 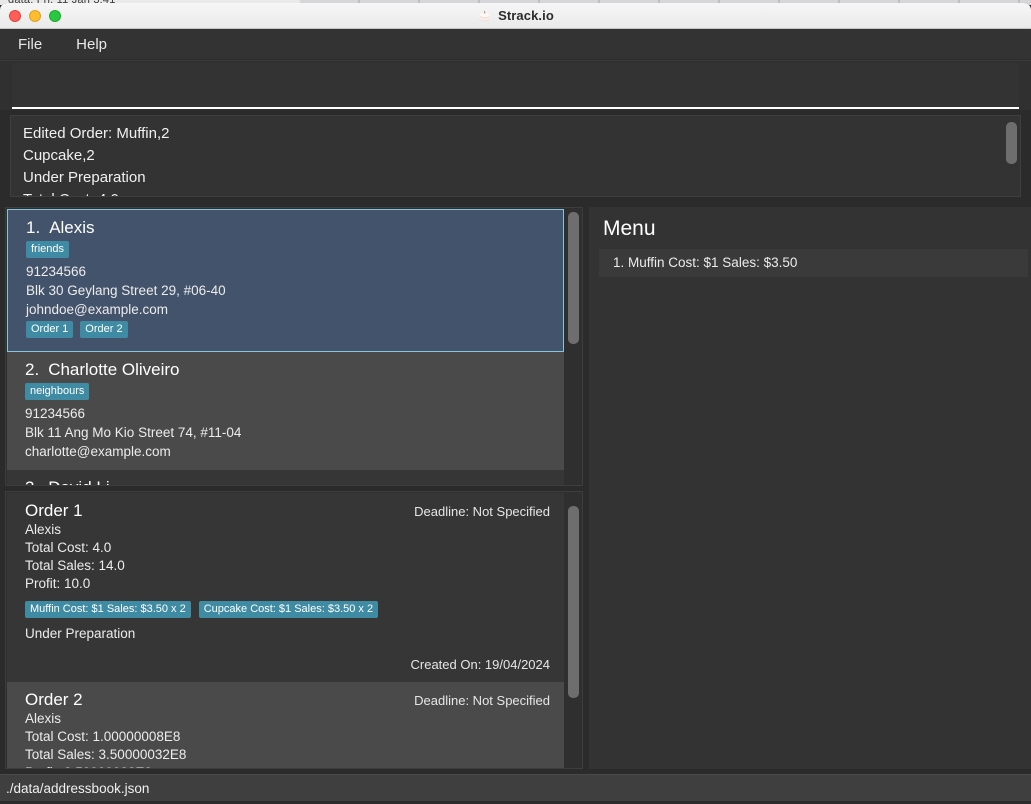 I want to click on order-chip: Order 1, so click(x=50, y=329).